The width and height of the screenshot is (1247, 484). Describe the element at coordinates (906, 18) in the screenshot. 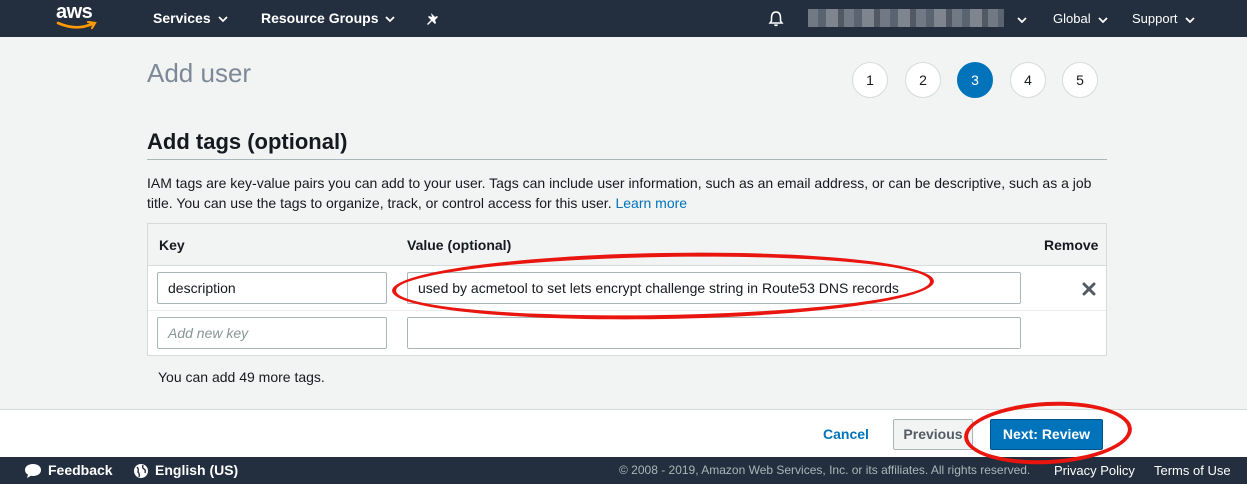

I see `account-name-redacted` at that location.